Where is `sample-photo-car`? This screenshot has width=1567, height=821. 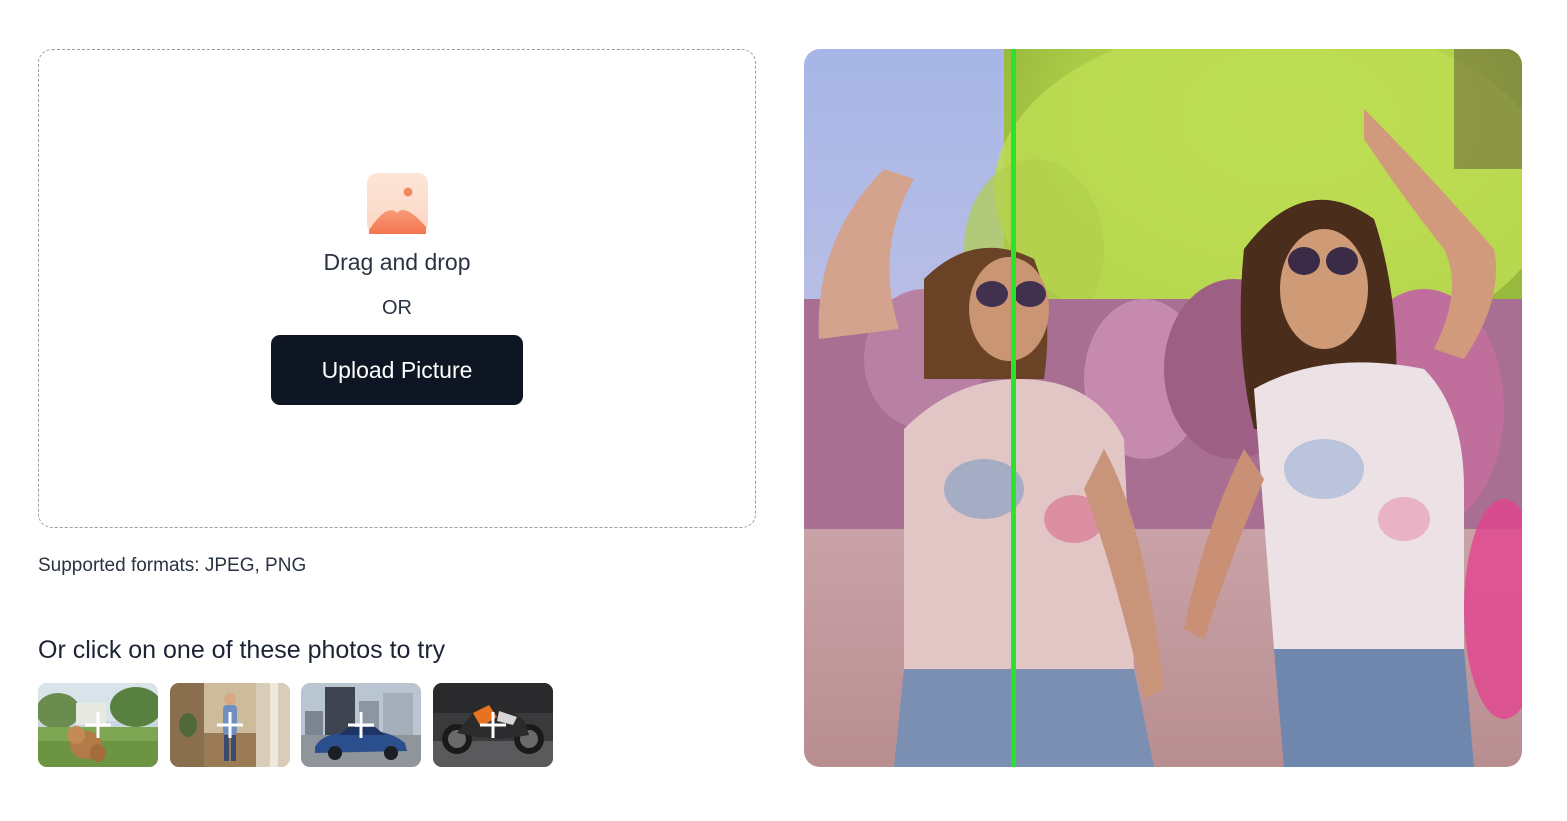 sample-photo-car is located at coordinates (361, 725).